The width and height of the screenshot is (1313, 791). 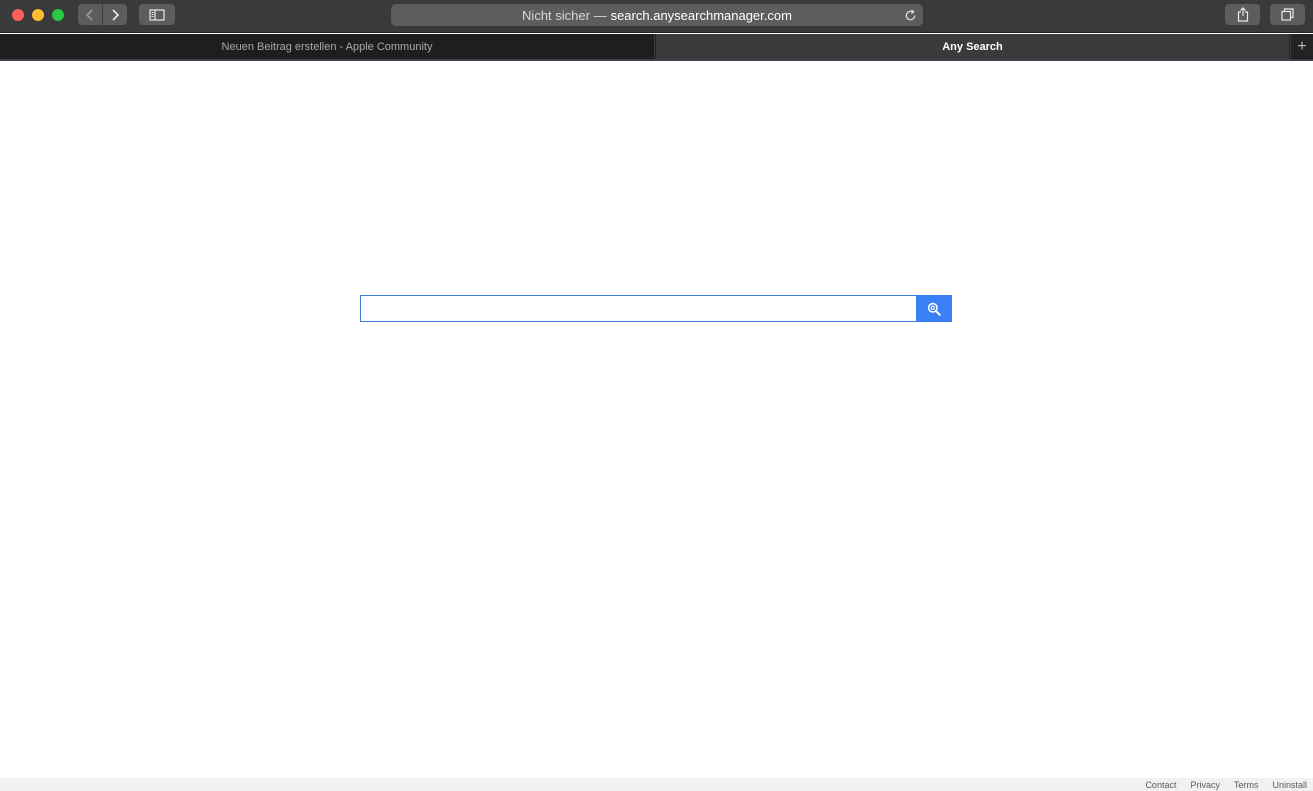 I want to click on forward-button, so click(x=115, y=14).